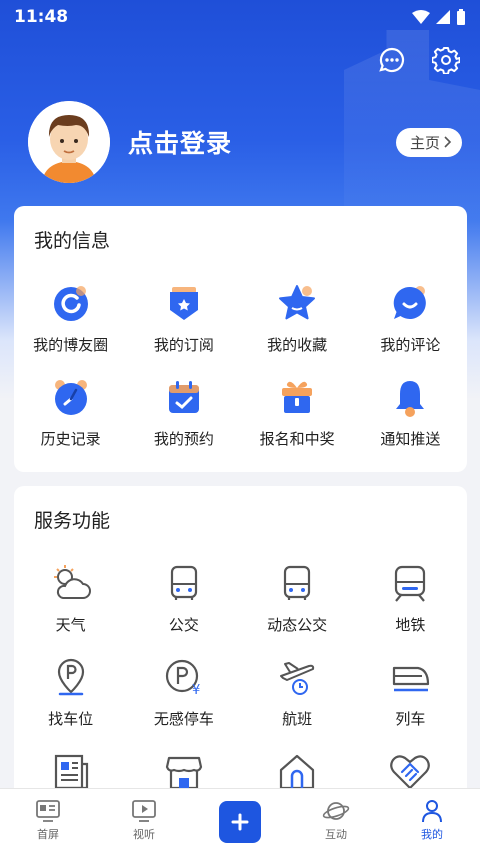 The height and width of the screenshot is (854, 480). Describe the element at coordinates (297, 397) in the screenshot. I see `gift-icon` at that location.